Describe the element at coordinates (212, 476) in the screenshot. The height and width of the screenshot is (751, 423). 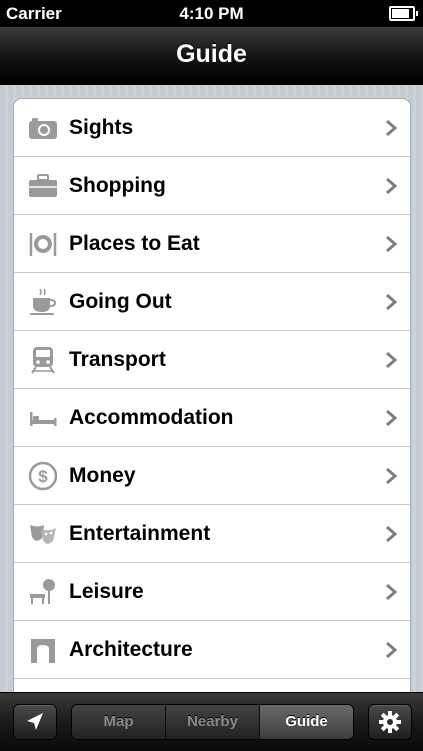
I see `list-item-money: $ Money` at that location.